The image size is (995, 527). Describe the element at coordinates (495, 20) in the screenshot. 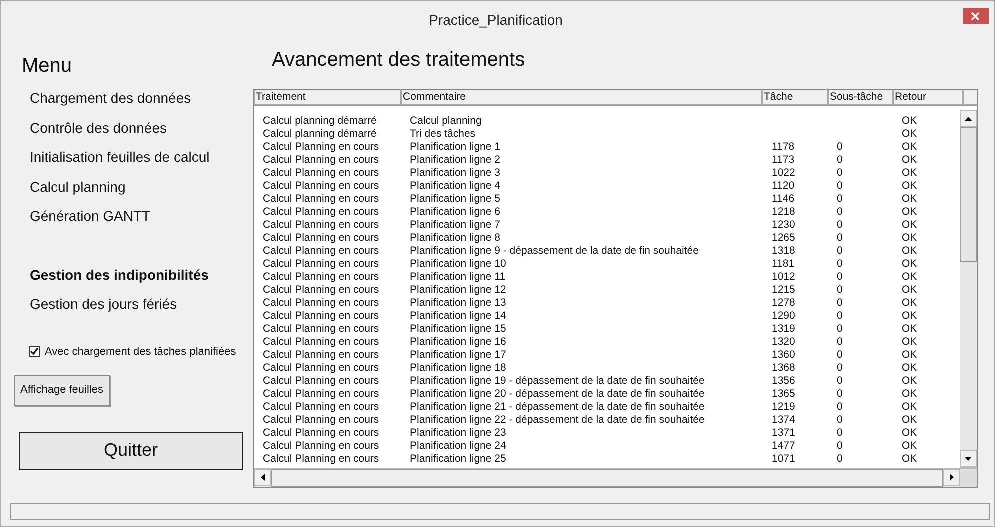

I see `window-title: Practice_Planification` at that location.